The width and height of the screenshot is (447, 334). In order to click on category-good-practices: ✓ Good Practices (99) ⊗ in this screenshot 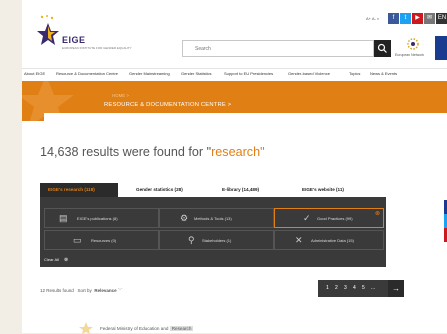, I will do `click(329, 218)`.